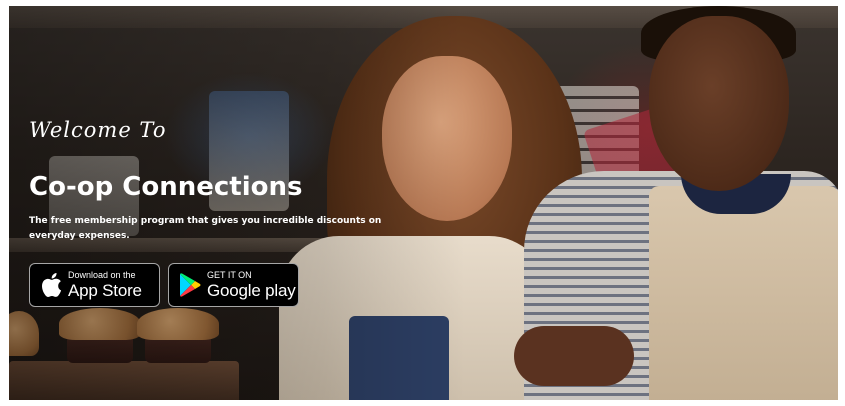  Describe the element at coordinates (166, 187) in the screenshot. I see `page-title: Co-op Connections` at that location.